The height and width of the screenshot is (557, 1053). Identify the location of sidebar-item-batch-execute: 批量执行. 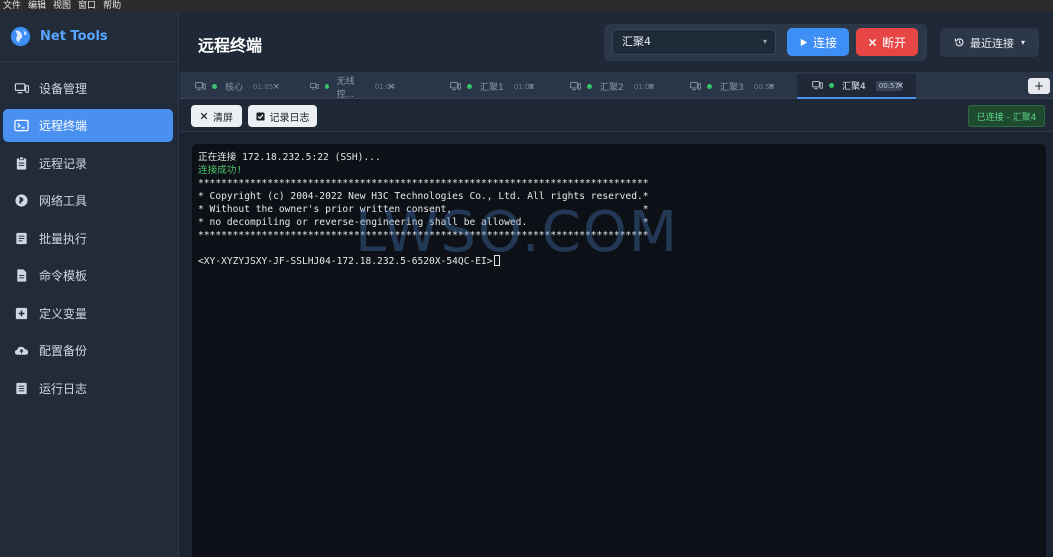
(88, 238).